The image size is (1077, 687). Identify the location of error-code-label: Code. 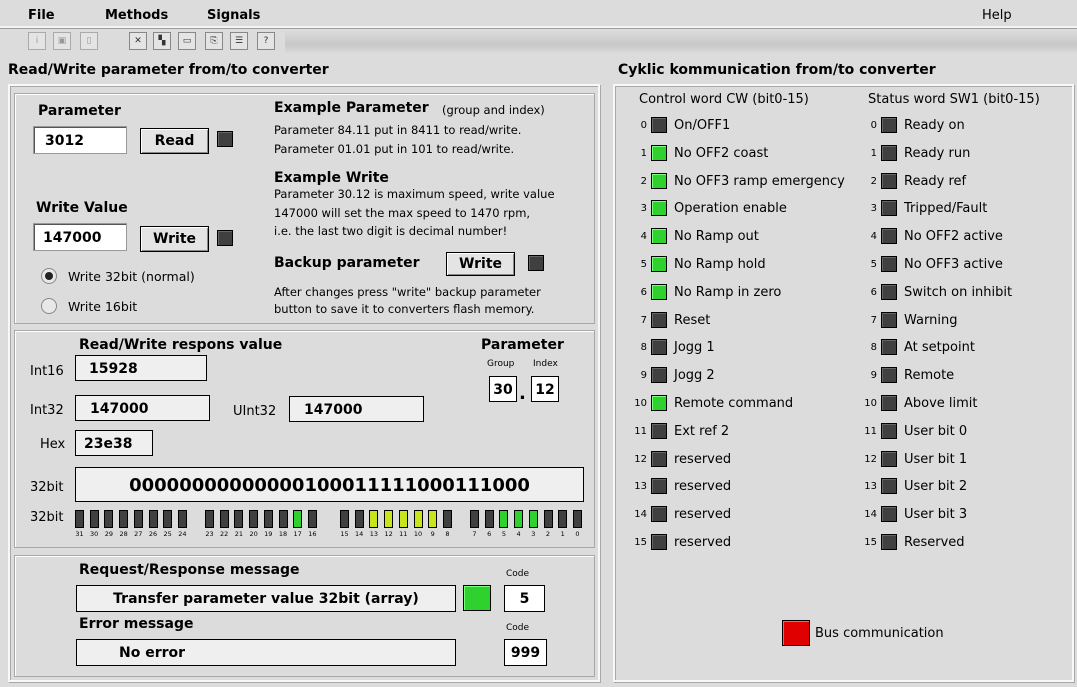
(518, 628).